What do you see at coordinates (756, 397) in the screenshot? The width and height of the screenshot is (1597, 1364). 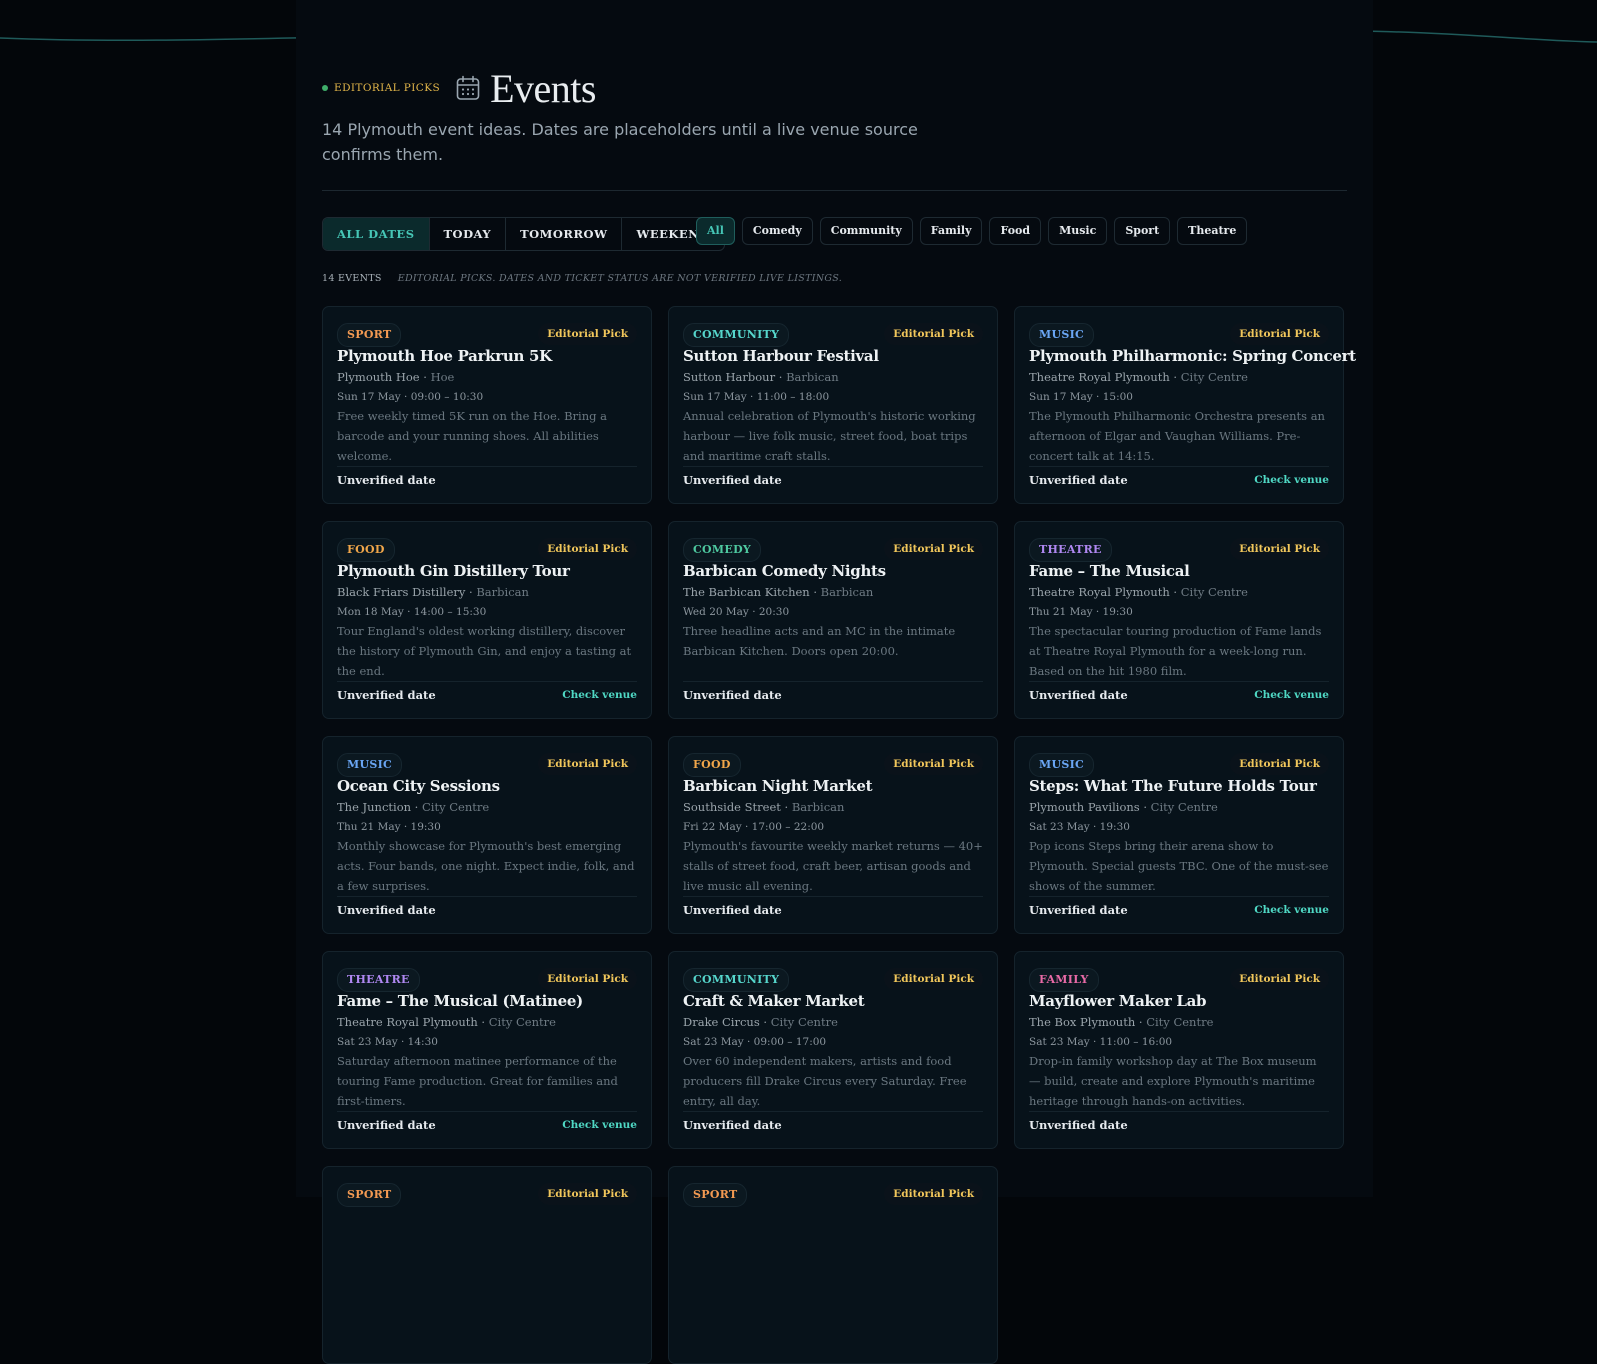 I see `event-datetime: Sun 17 May · 11:00 – 18:00` at bounding box center [756, 397].